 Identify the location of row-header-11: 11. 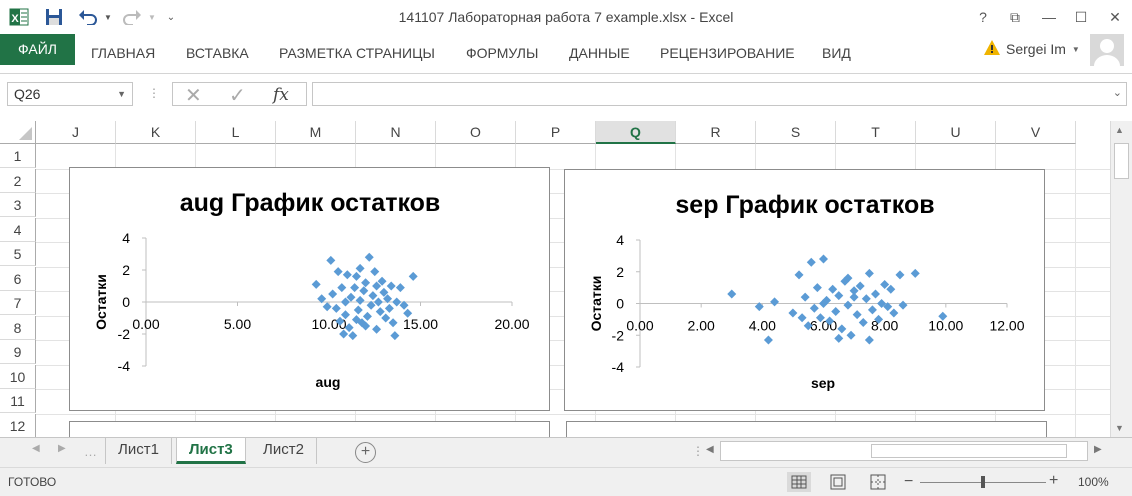
(18, 401).